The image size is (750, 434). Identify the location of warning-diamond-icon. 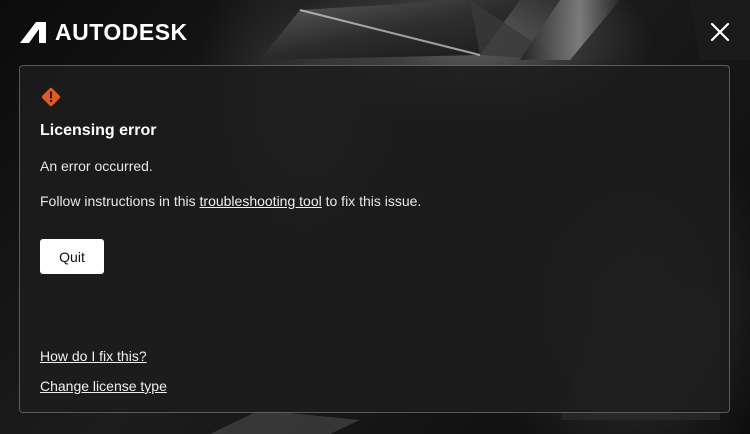
(51, 97).